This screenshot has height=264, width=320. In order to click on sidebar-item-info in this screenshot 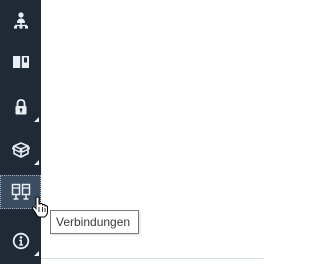, I will do `click(20, 241)`.